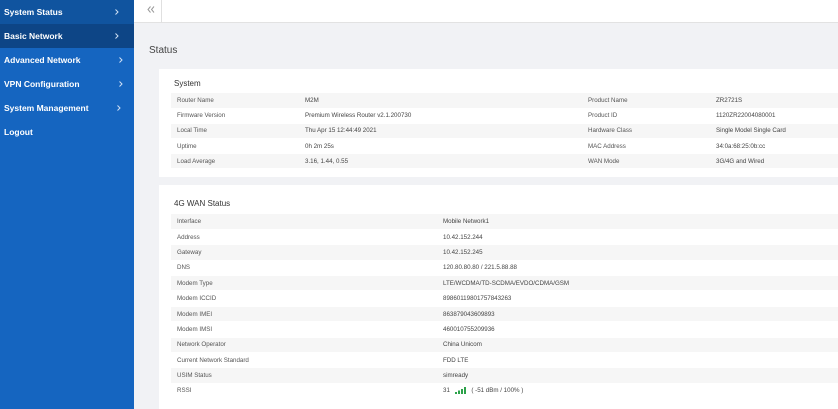 The image size is (838, 409). What do you see at coordinates (774, 161) in the screenshot?
I see `row-value: 3G/4G and Wired` at bounding box center [774, 161].